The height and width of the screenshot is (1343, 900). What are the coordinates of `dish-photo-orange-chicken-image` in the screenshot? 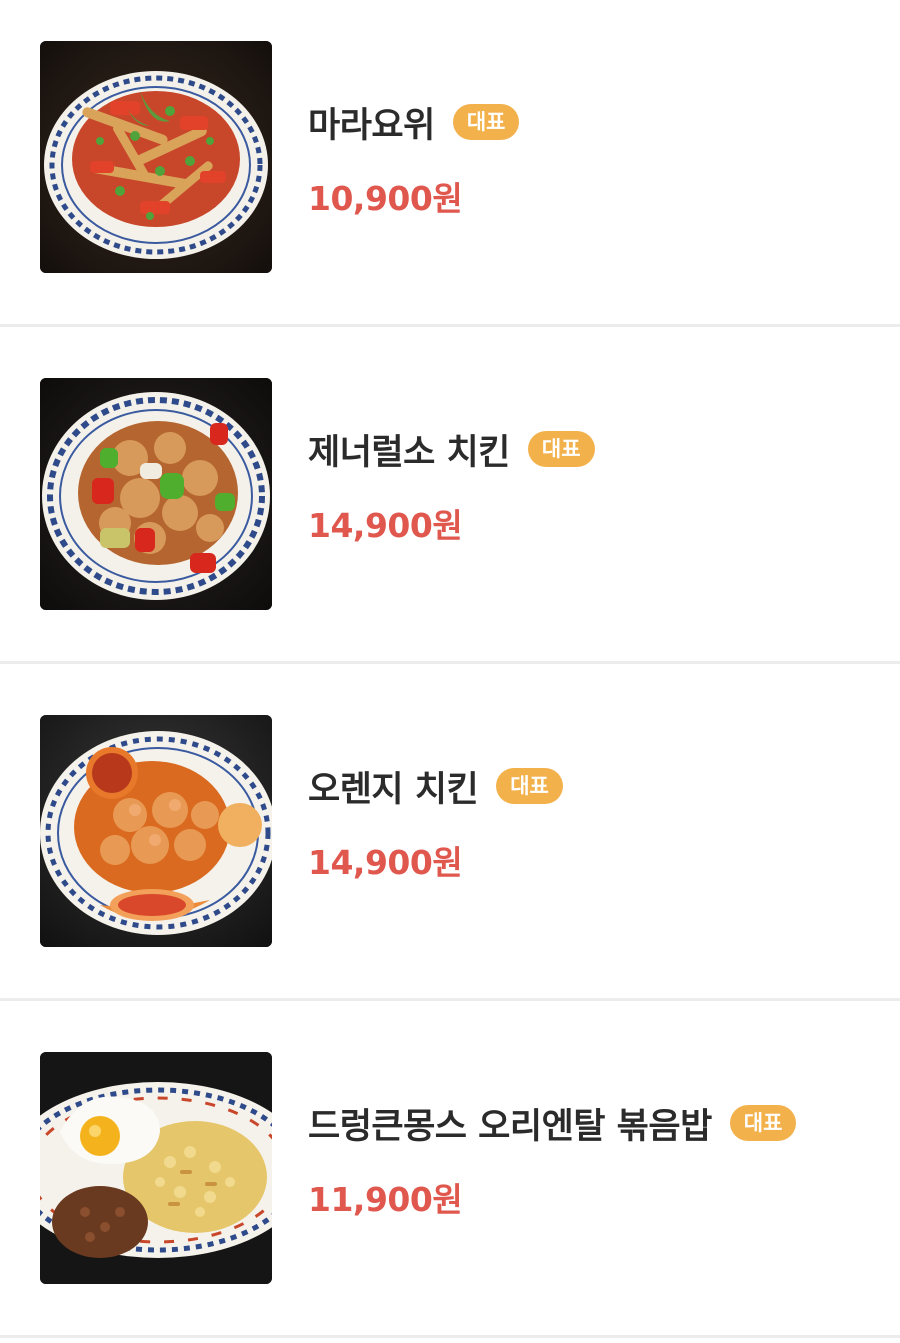 It's located at (156, 831).